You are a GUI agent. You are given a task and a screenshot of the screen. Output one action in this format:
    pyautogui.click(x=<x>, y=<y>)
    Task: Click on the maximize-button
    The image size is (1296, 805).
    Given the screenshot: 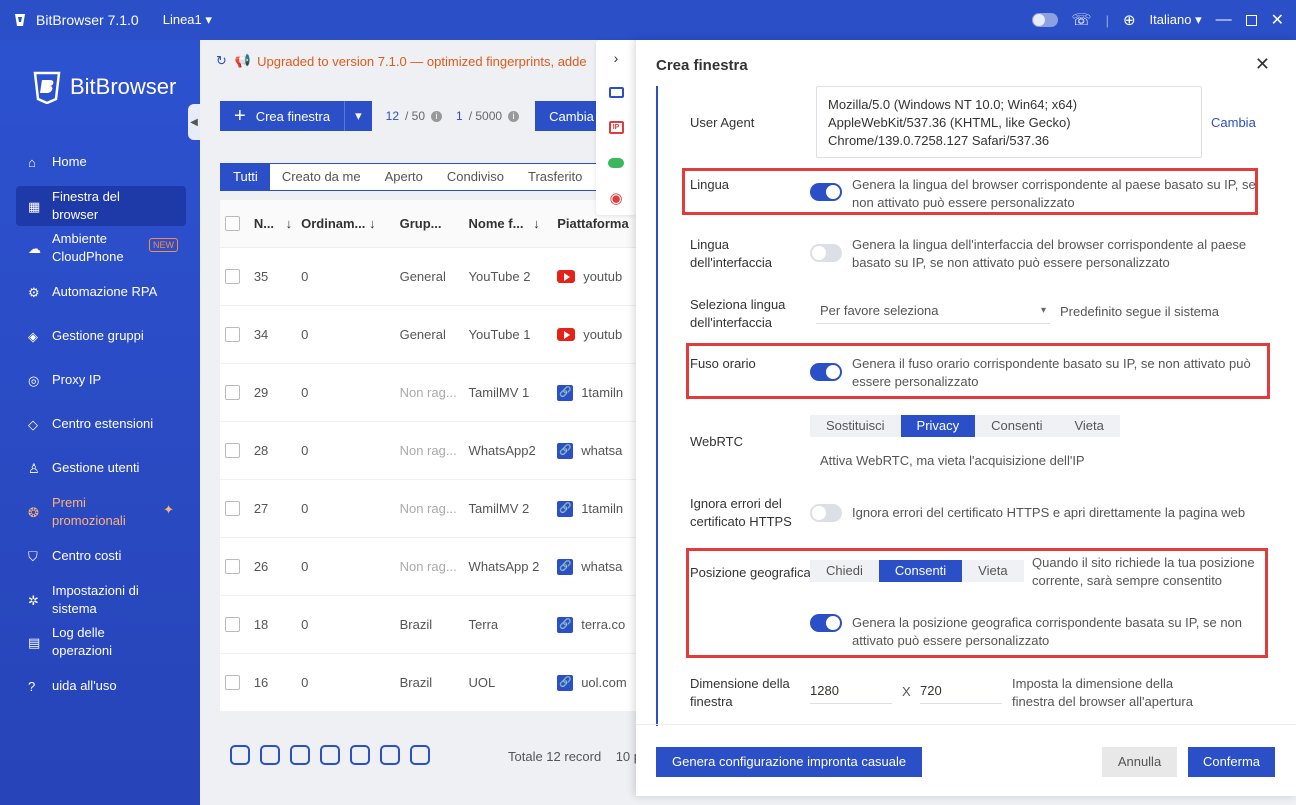 What is the action you would take?
    pyautogui.click(x=1251, y=20)
    